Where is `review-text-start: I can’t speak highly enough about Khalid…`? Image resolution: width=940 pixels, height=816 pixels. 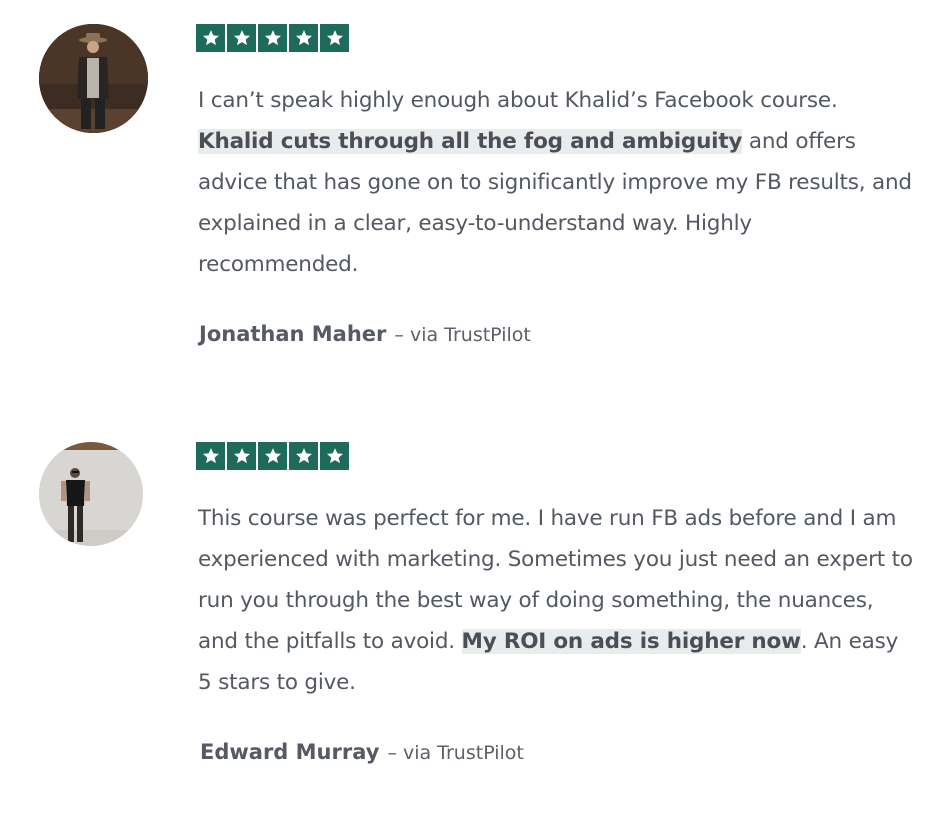 review-text-start: I can’t speak highly enough about Khalid… is located at coordinates (518, 100).